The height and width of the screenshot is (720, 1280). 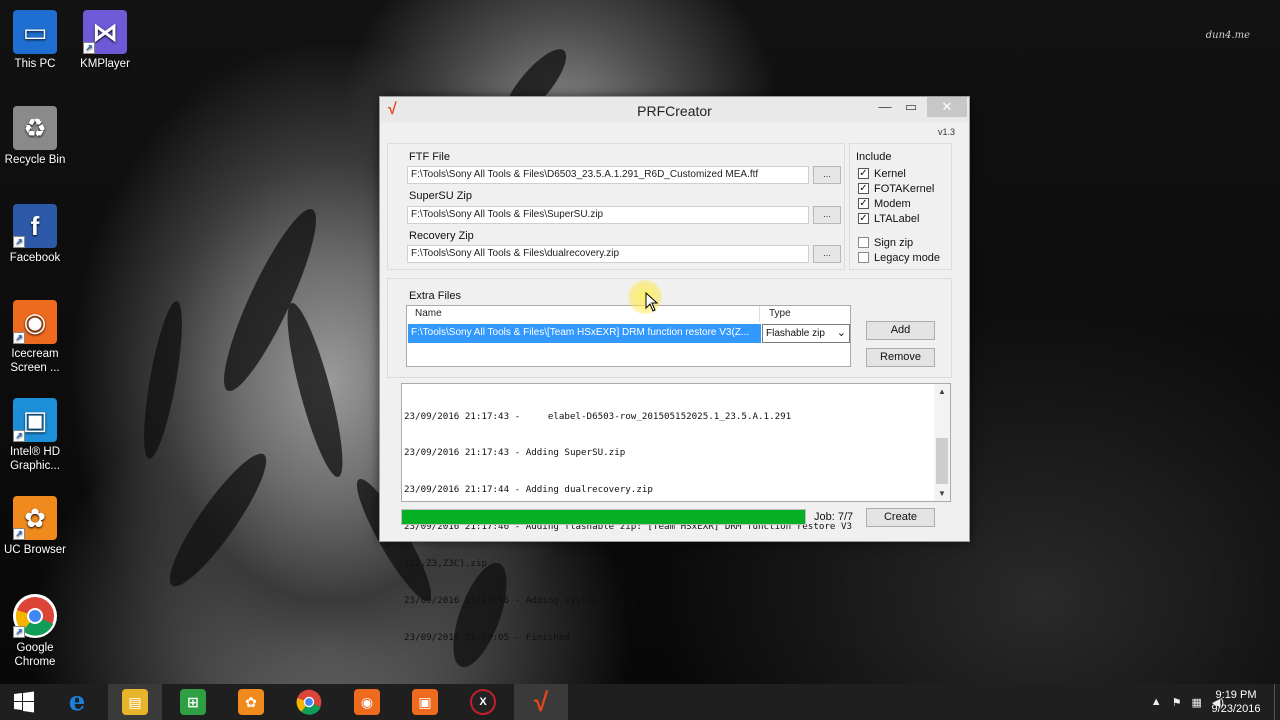 What do you see at coordinates (674, 110) in the screenshot?
I see `title-bar: √ PRFCreator — ▭ ✕` at bounding box center [674, 110].